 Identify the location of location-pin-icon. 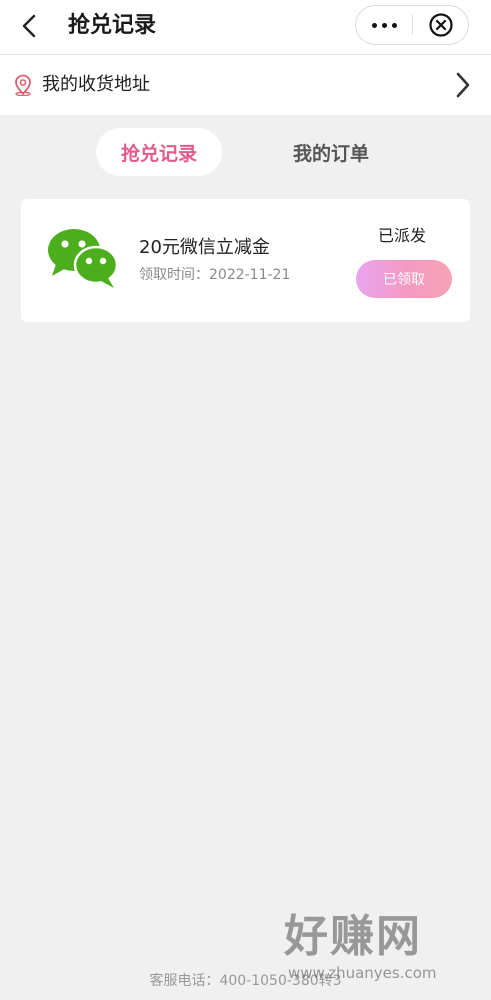
(23, 85).